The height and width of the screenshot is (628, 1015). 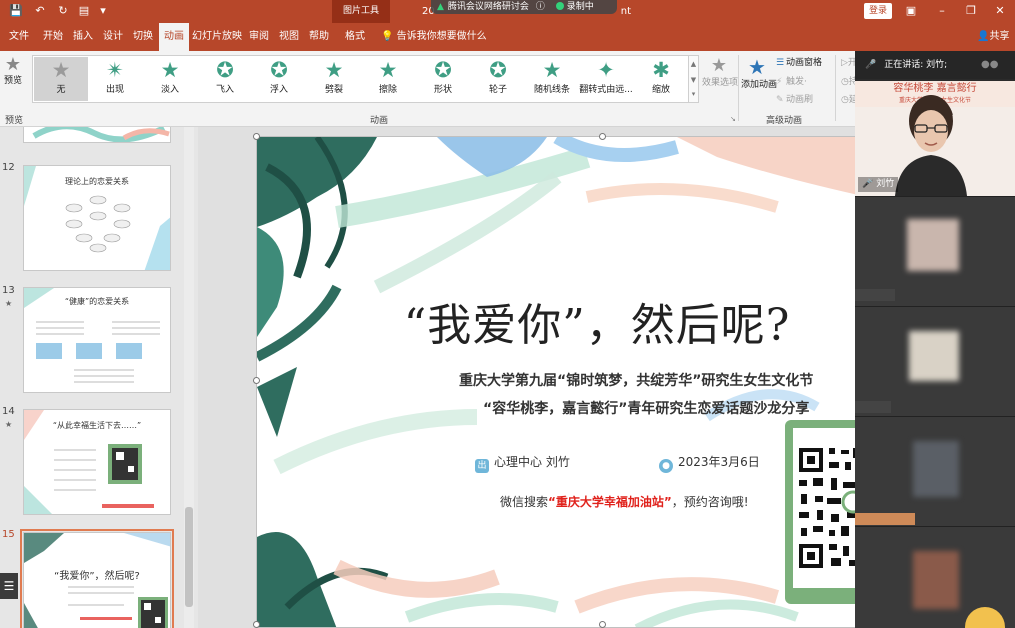 What do you see at coordinates (636, 380) in the screenshot?
I see `slide-subtitle-1: 重庆大学第九届“锦时筑梦，共绽芳华”研究生女生文化节` at bounding box center [636, 380].